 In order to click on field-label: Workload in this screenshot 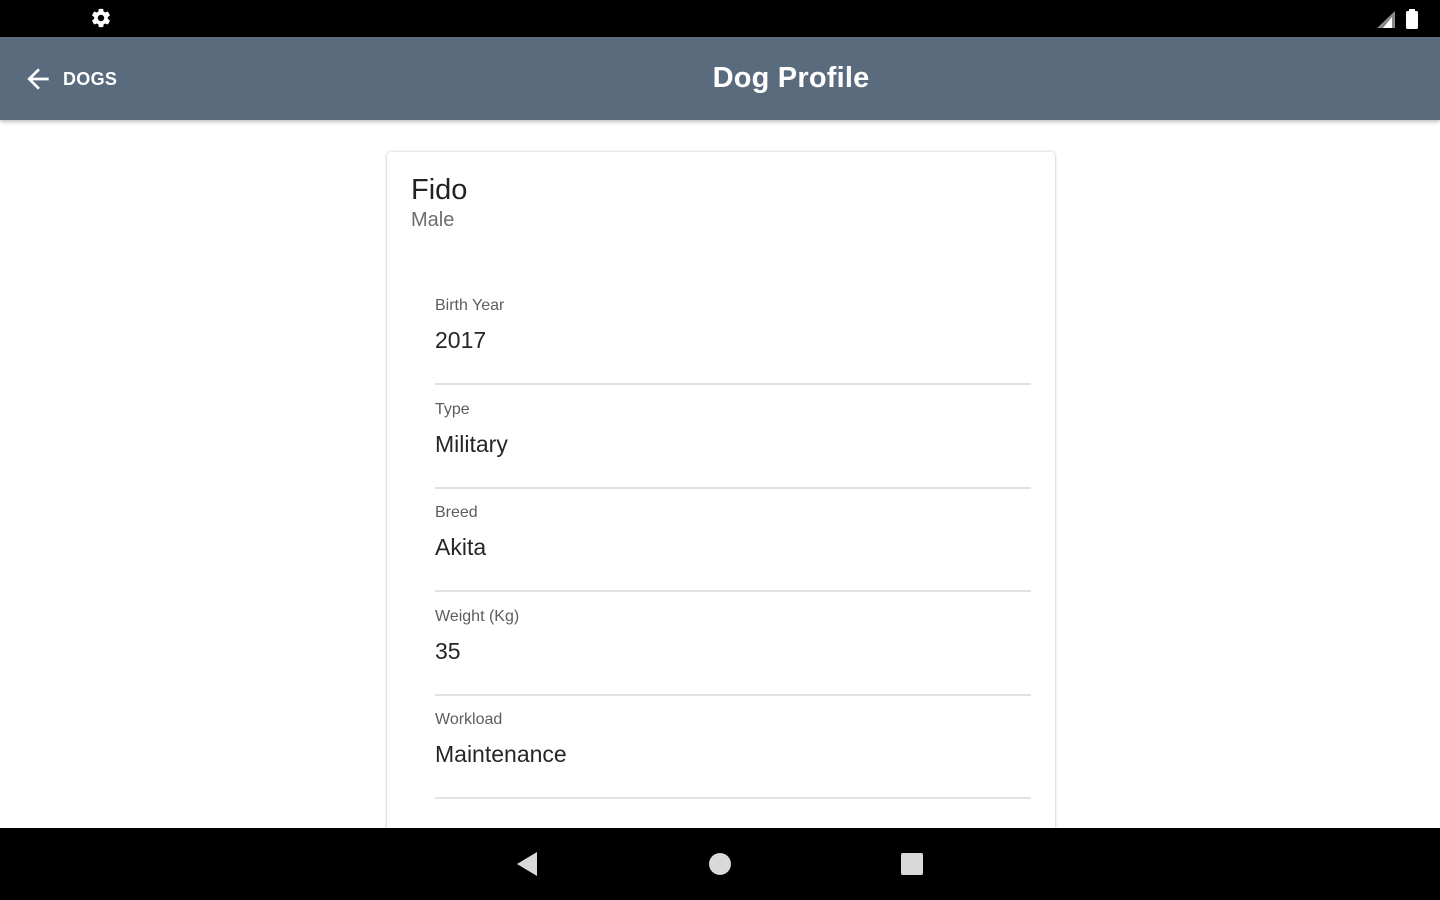, I will do `click(469, 719)`.